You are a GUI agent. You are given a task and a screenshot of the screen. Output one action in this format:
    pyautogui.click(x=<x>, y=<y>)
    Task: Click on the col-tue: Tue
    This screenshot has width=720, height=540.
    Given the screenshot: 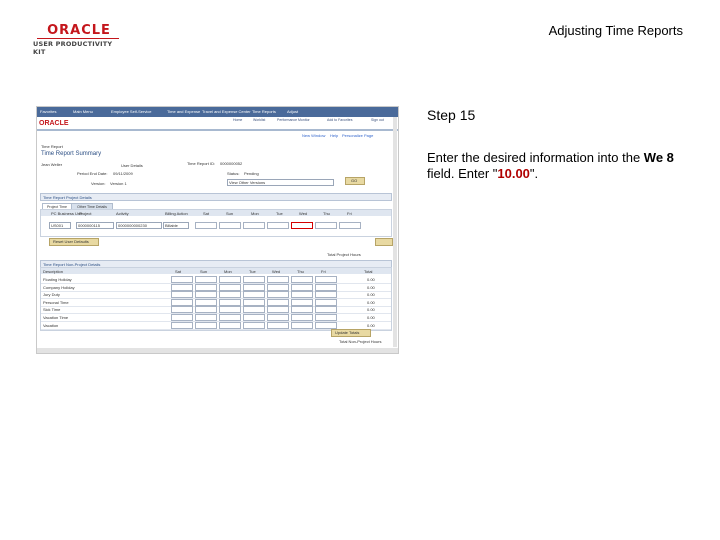 What is the action you would take?
    pyautogui.click(x=252, y=271)
    